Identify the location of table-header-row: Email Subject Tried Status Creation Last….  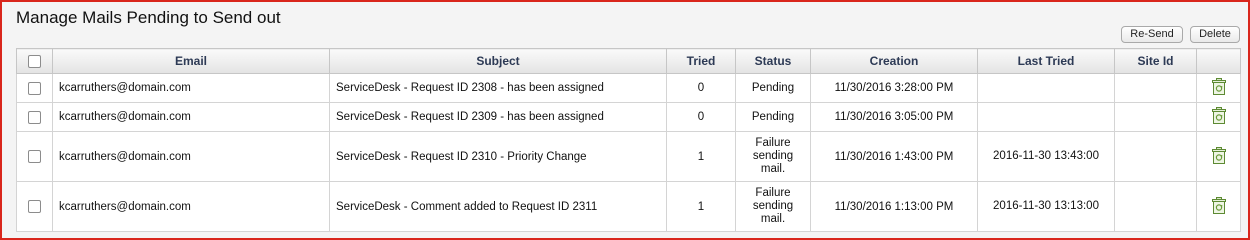
(628, 61).